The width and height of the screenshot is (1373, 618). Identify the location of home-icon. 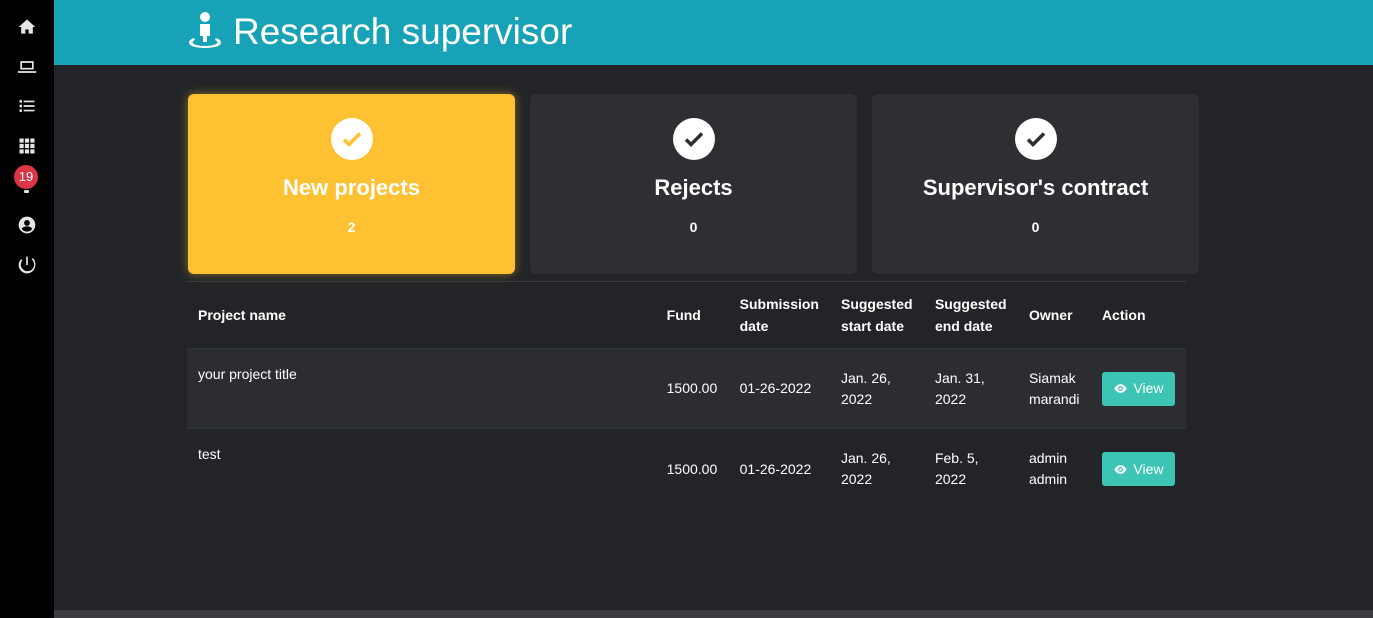
(27, 27).